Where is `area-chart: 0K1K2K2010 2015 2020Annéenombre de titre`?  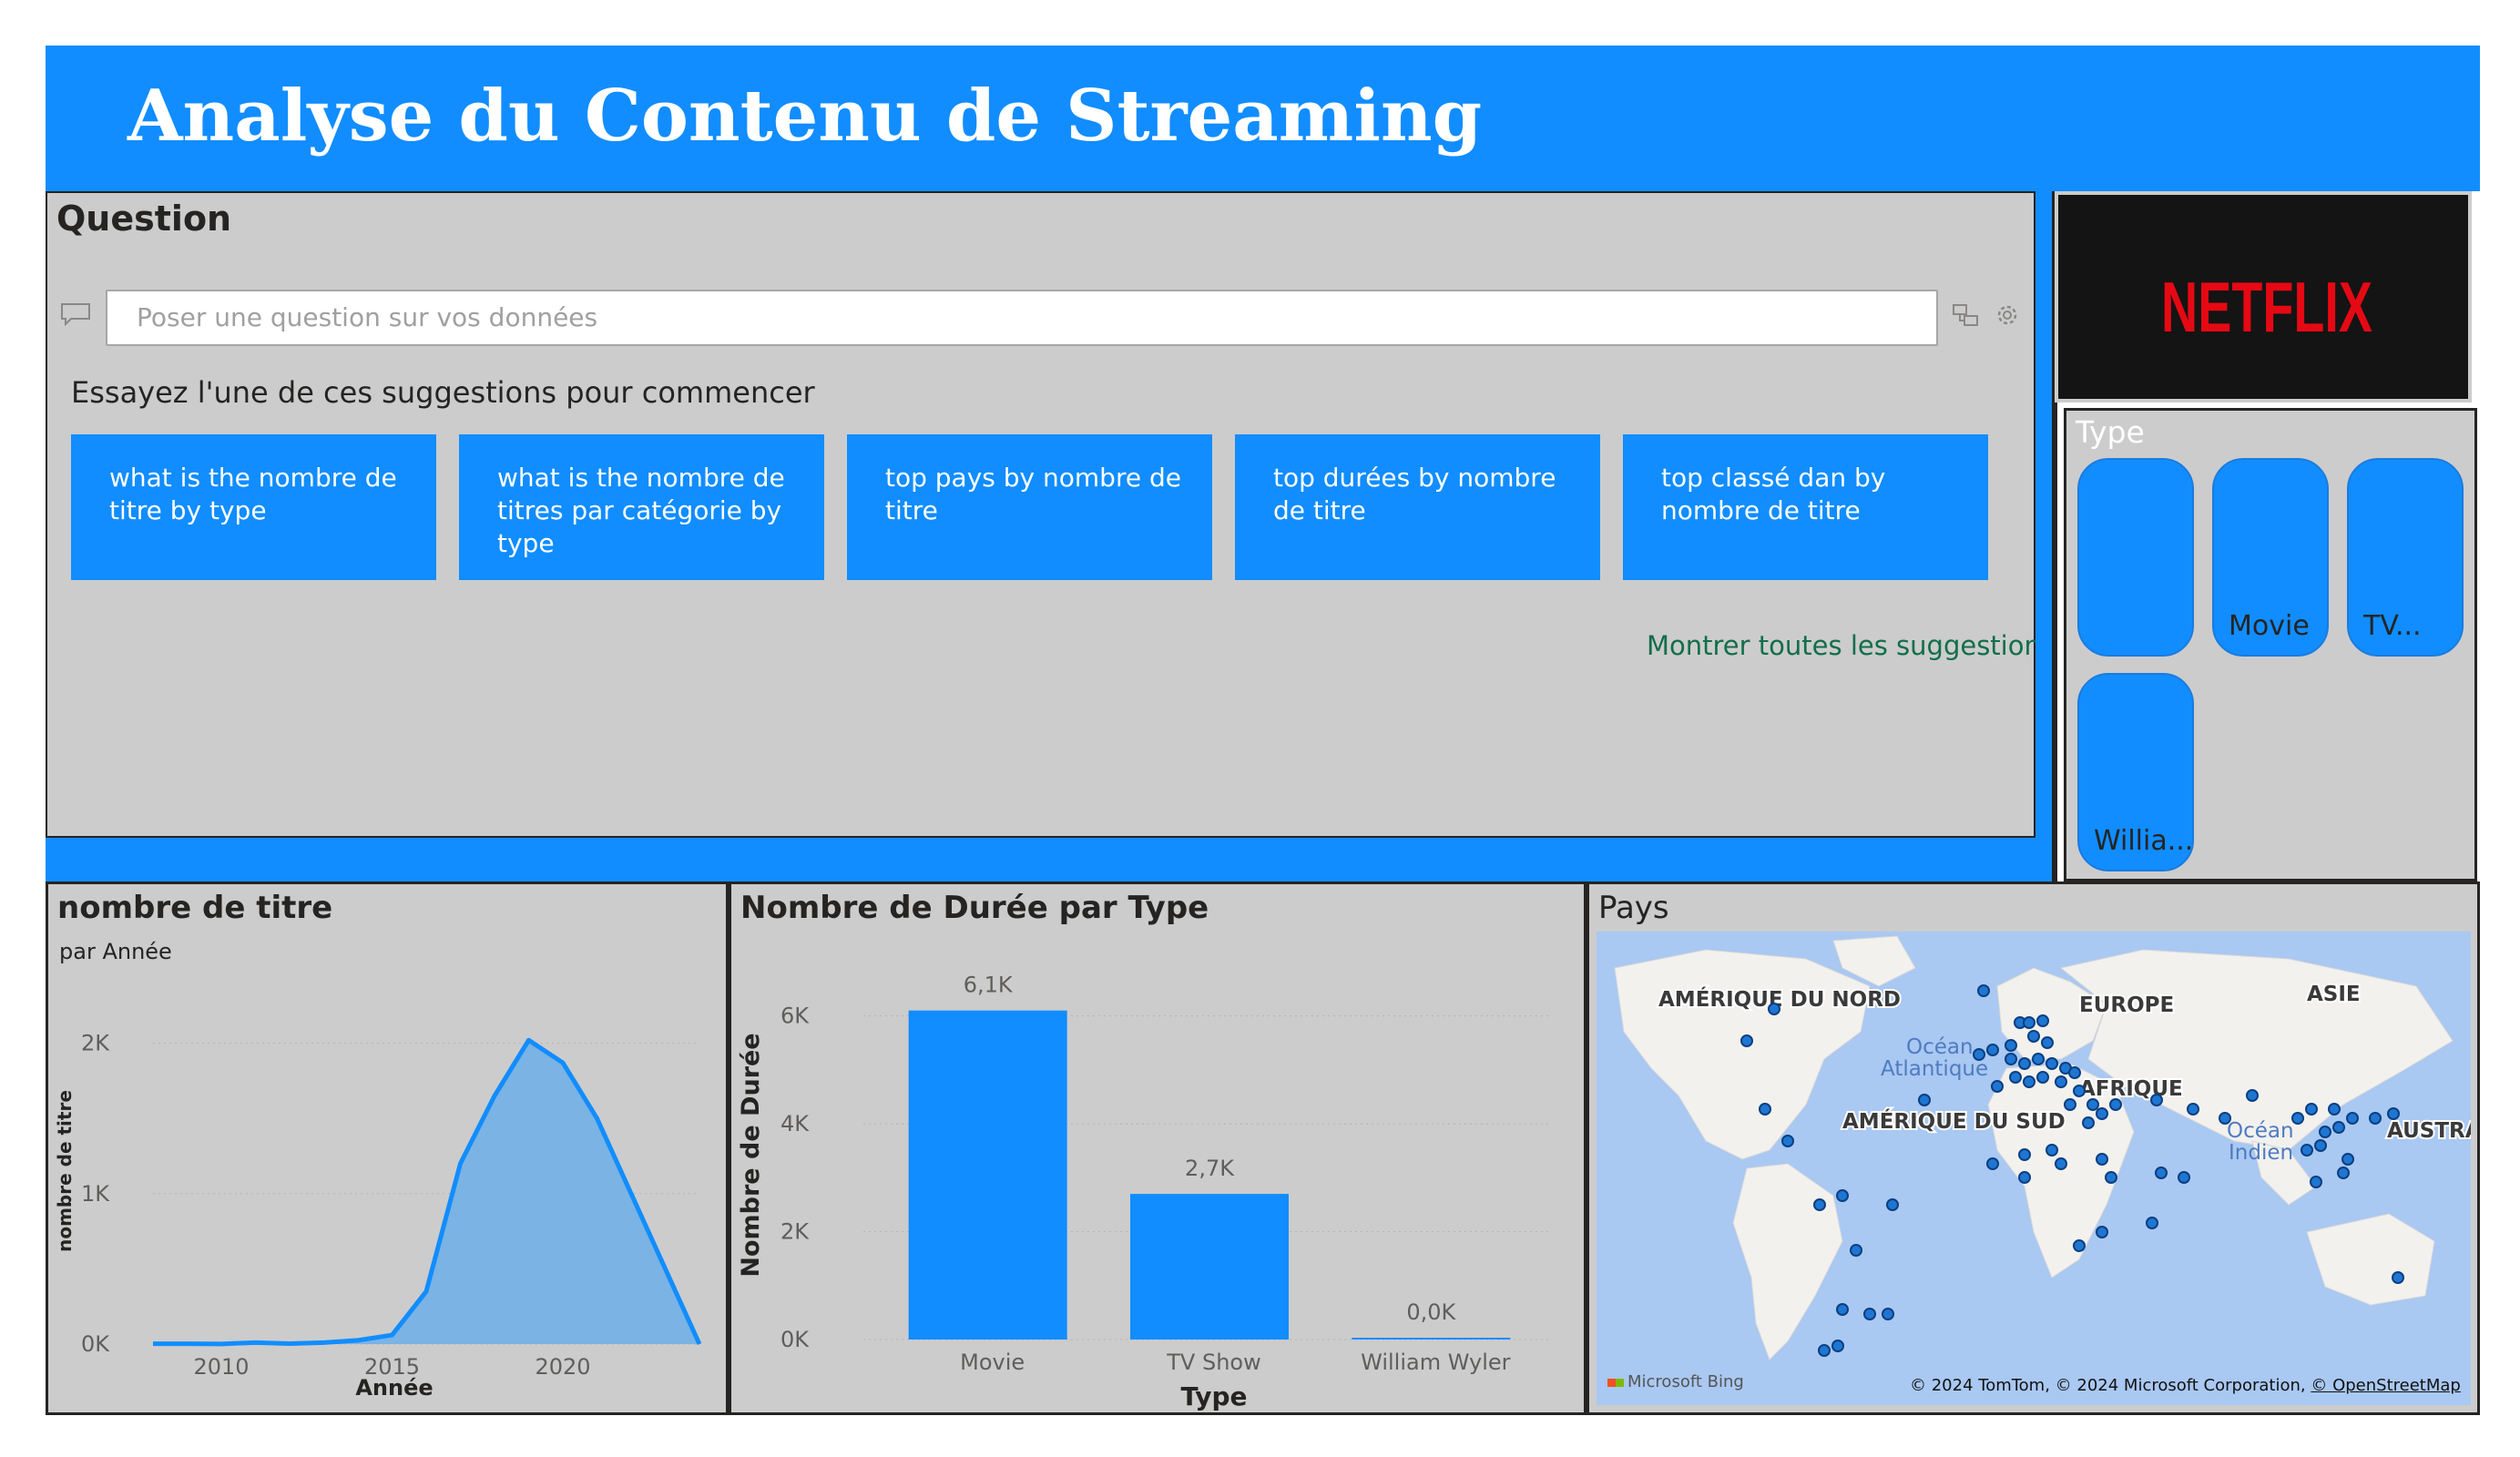
area-chart: 0K1K2K2010 2015 2020Annéenombre de titre is located at coordinates (387, 1148).